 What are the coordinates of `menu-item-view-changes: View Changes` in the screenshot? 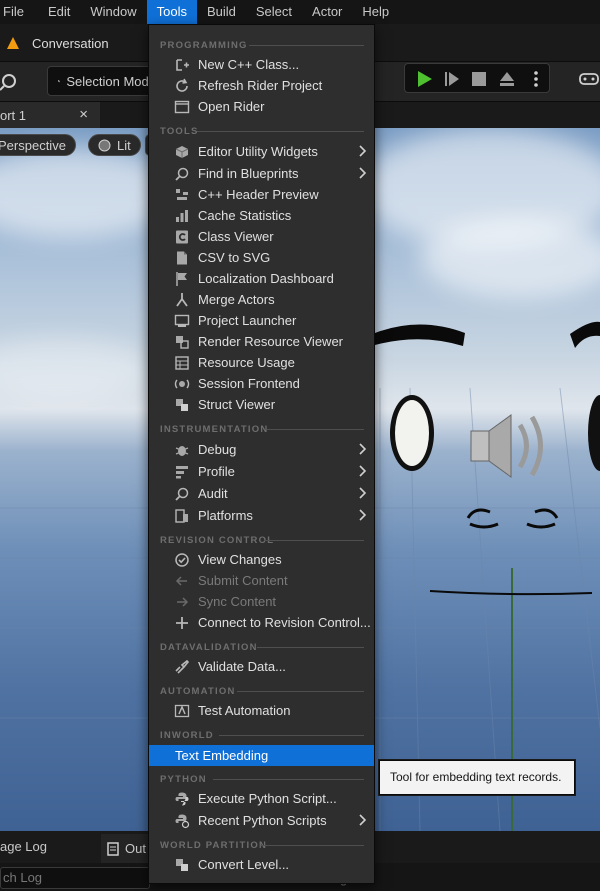 It's located at (261, 559).